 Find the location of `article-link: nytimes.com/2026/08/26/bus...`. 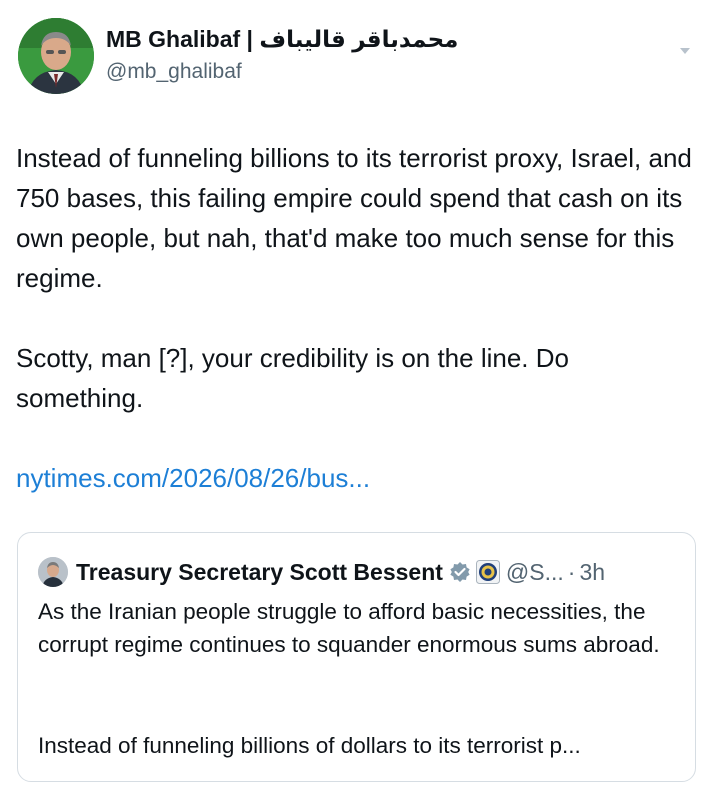

article-link: nytimes.com/2026/08/26/bus... is located at coordinates (193, 478).